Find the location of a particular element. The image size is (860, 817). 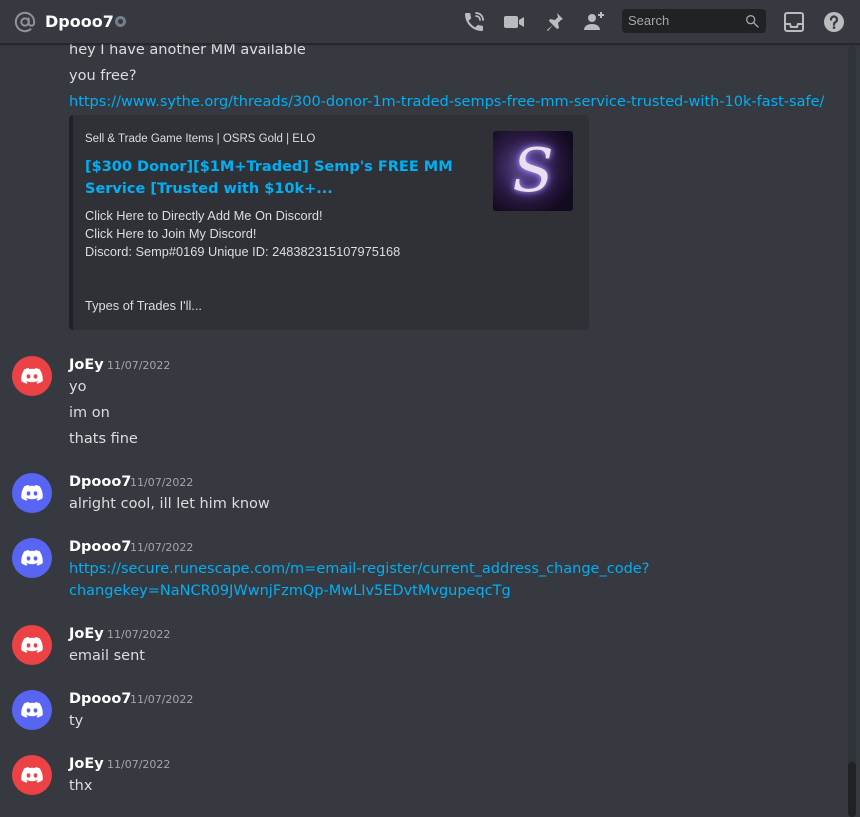

message-text: alright cool, ill let him know is located at coordinates (169, 504).